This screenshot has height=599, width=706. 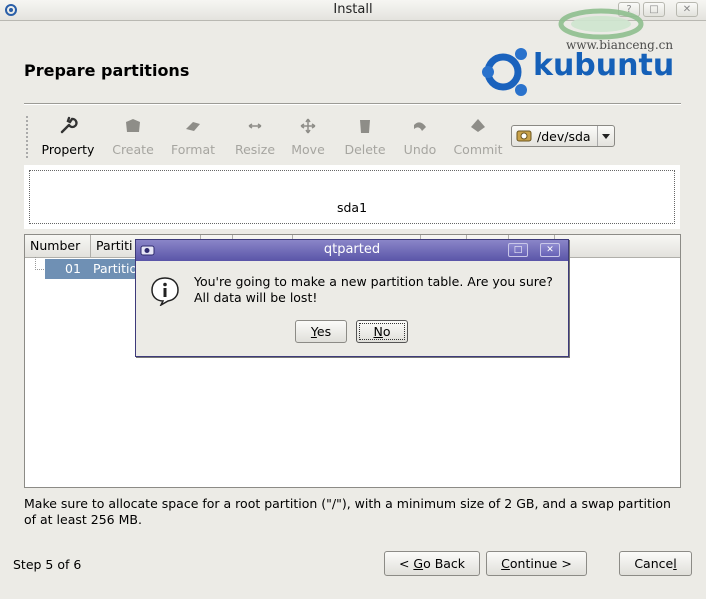 I want to click on yes-label-post: es, so click(x=324, y=331).